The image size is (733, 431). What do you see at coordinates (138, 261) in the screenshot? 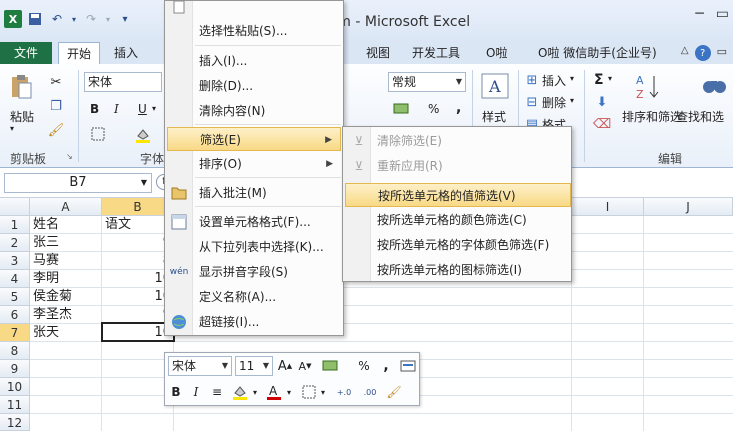
I see `cell-b3: 8` at bounding box center [138, 261].